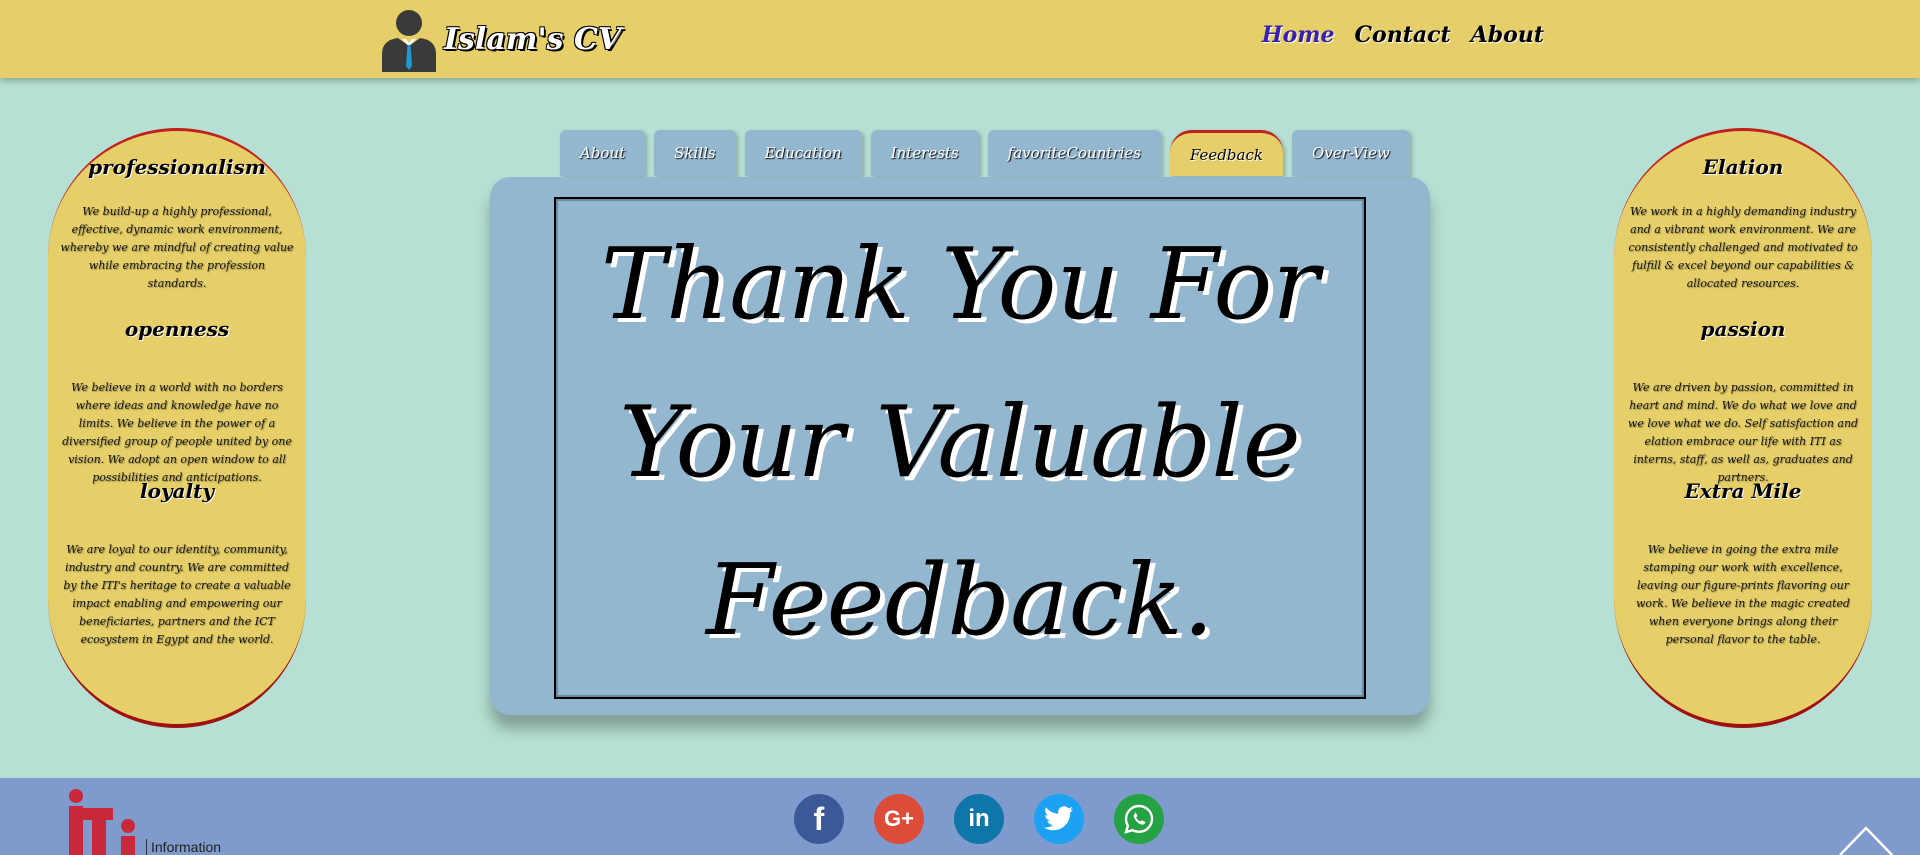 The height and width of the screenshot is (855, 1920). I want to click on twitter-icon, so click(1059, 819).